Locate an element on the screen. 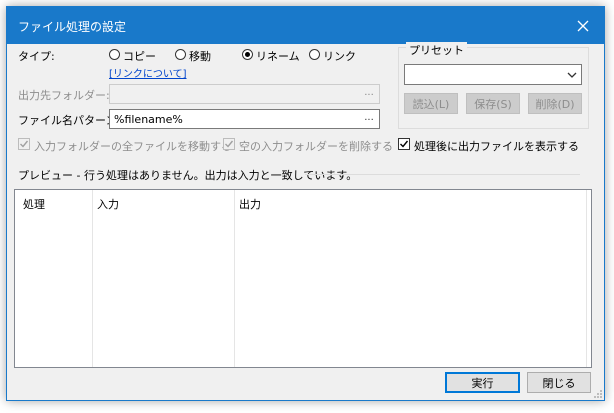 Image resolution: width=614 pixels, height=413 pixels. pattern-value: %filename% is located at coordinates (148, 119).